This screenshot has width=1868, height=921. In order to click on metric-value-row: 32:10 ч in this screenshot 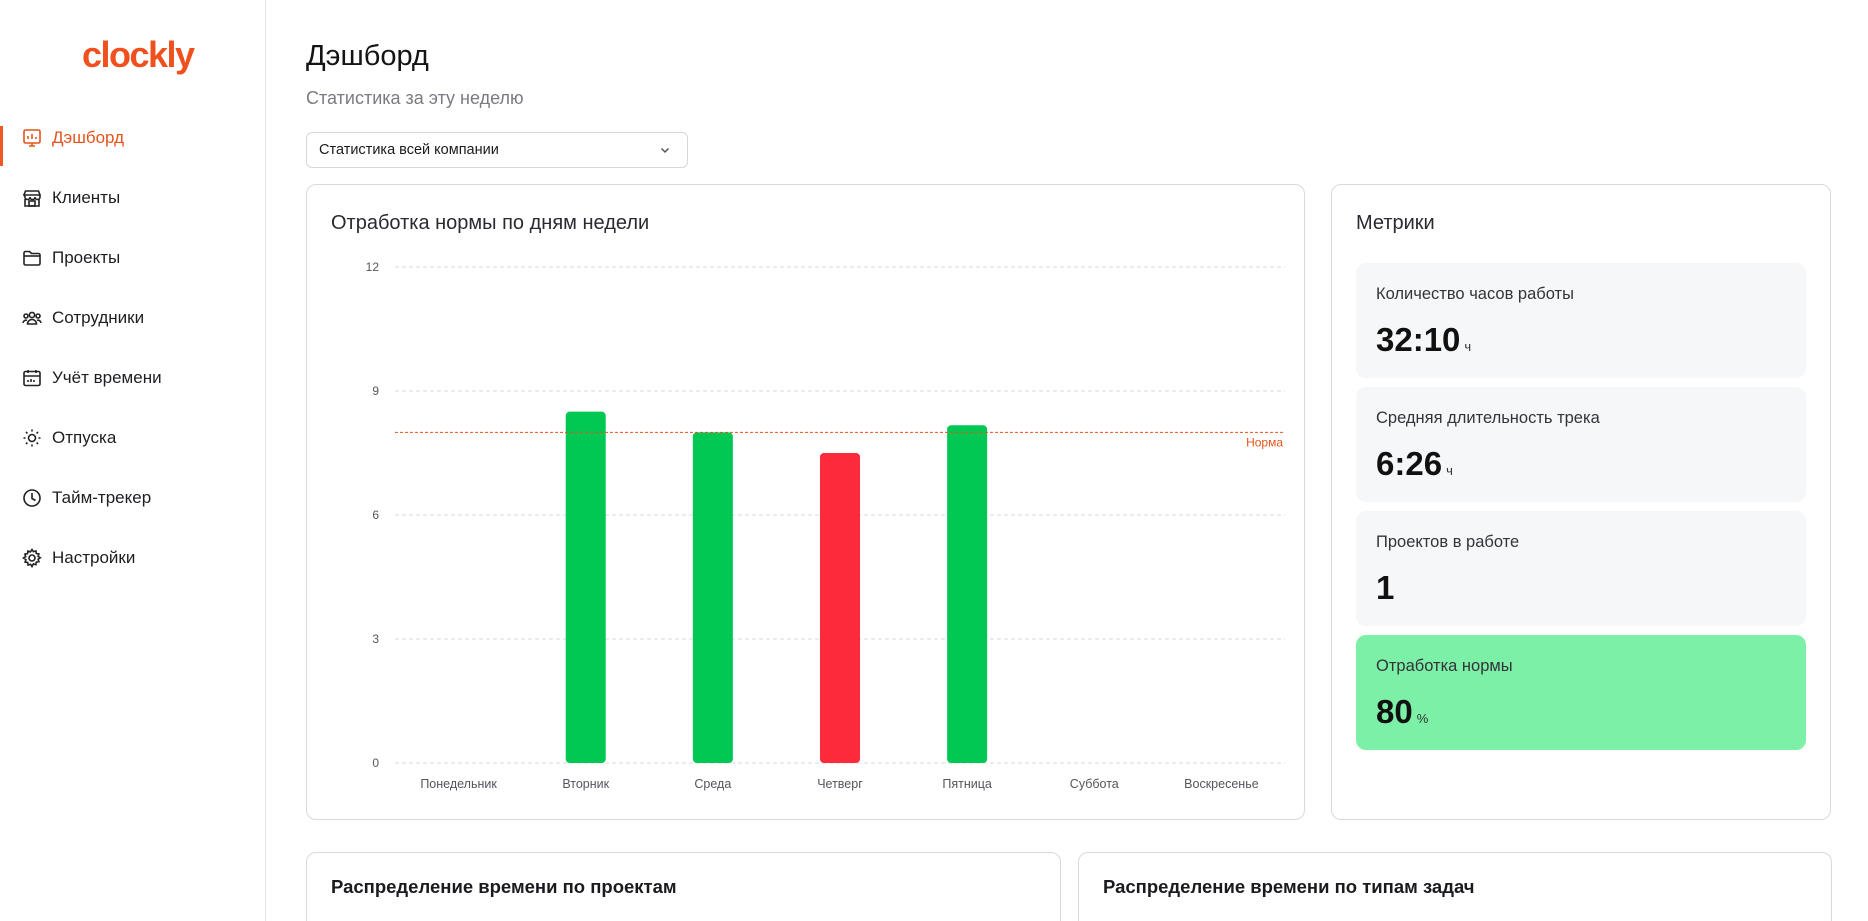, I will do `click(1423, 340)`.